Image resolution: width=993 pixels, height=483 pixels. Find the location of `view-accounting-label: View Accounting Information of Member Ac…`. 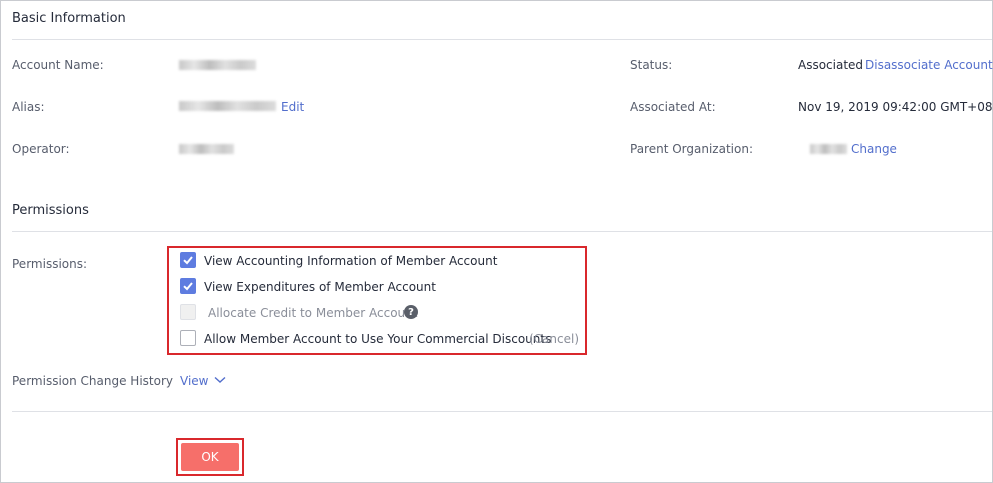

view-accounting-label: View Accounting Information of Member Ac… is located at coordinates (350, 261).